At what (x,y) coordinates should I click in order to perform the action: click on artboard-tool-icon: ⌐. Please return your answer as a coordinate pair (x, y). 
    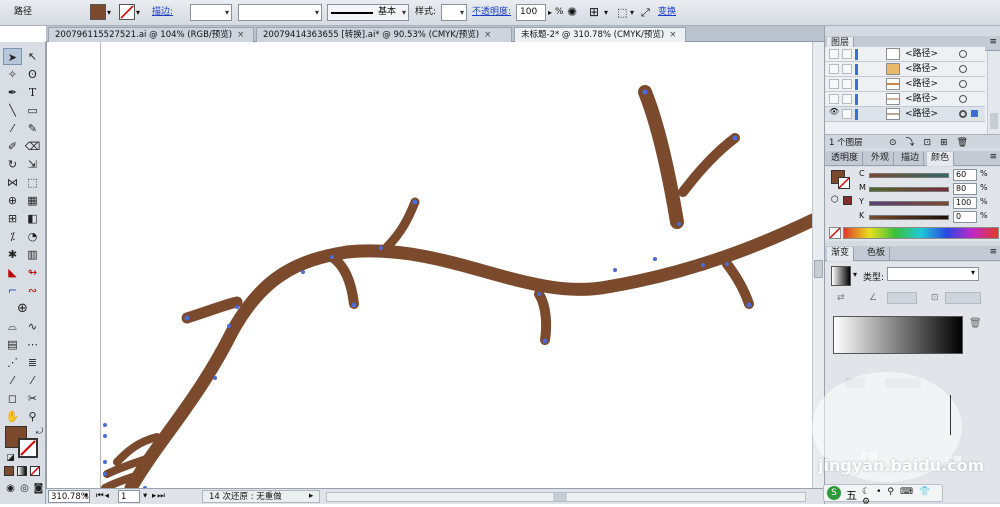
    Looking at the image, I should click on (12, 290).